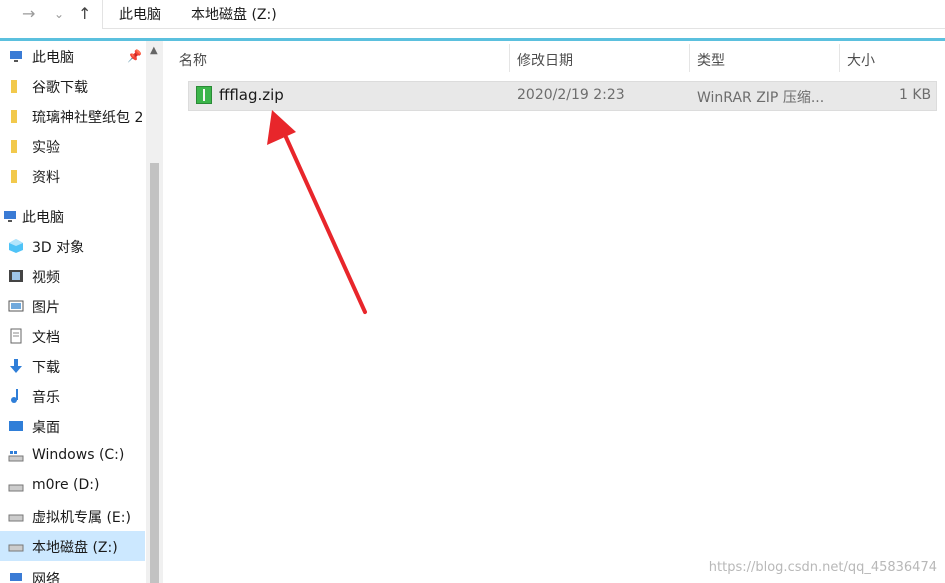  What do you see at coordinates (822, 567) in the screenshot?
I see `watermark: https://blog.csdn.net/qq_45836474` at bounding box center [822, 567].